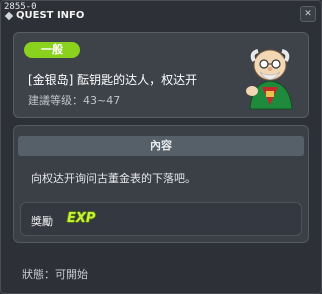 The height and width of the screenshot is (294, 322). Describe the element at coordinates (50, 15) in the screenshot. I see `window-title: QUEST INFO` at that location.